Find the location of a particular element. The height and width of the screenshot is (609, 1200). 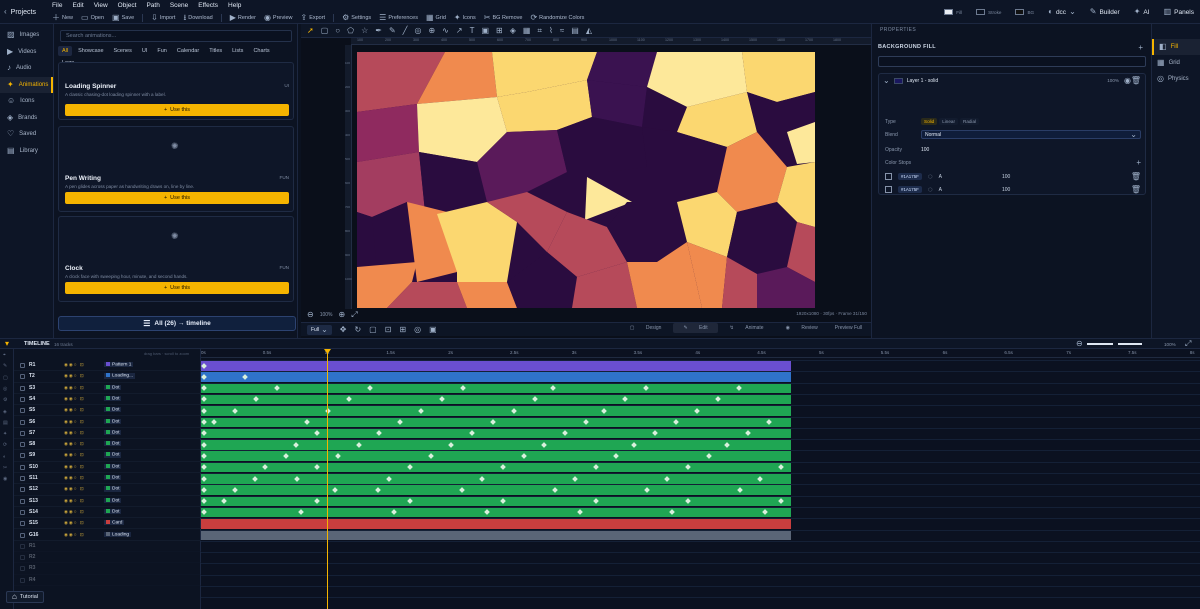

grid-tool-icon: ▤ is located at coordinates (575, 30).